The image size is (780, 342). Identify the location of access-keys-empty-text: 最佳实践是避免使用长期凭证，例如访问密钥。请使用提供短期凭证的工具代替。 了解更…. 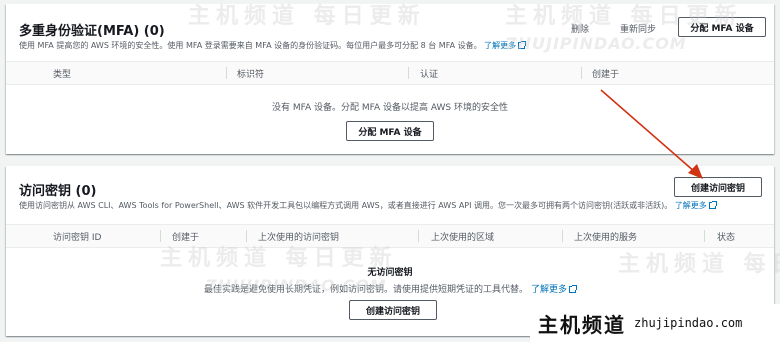
(390, 288).